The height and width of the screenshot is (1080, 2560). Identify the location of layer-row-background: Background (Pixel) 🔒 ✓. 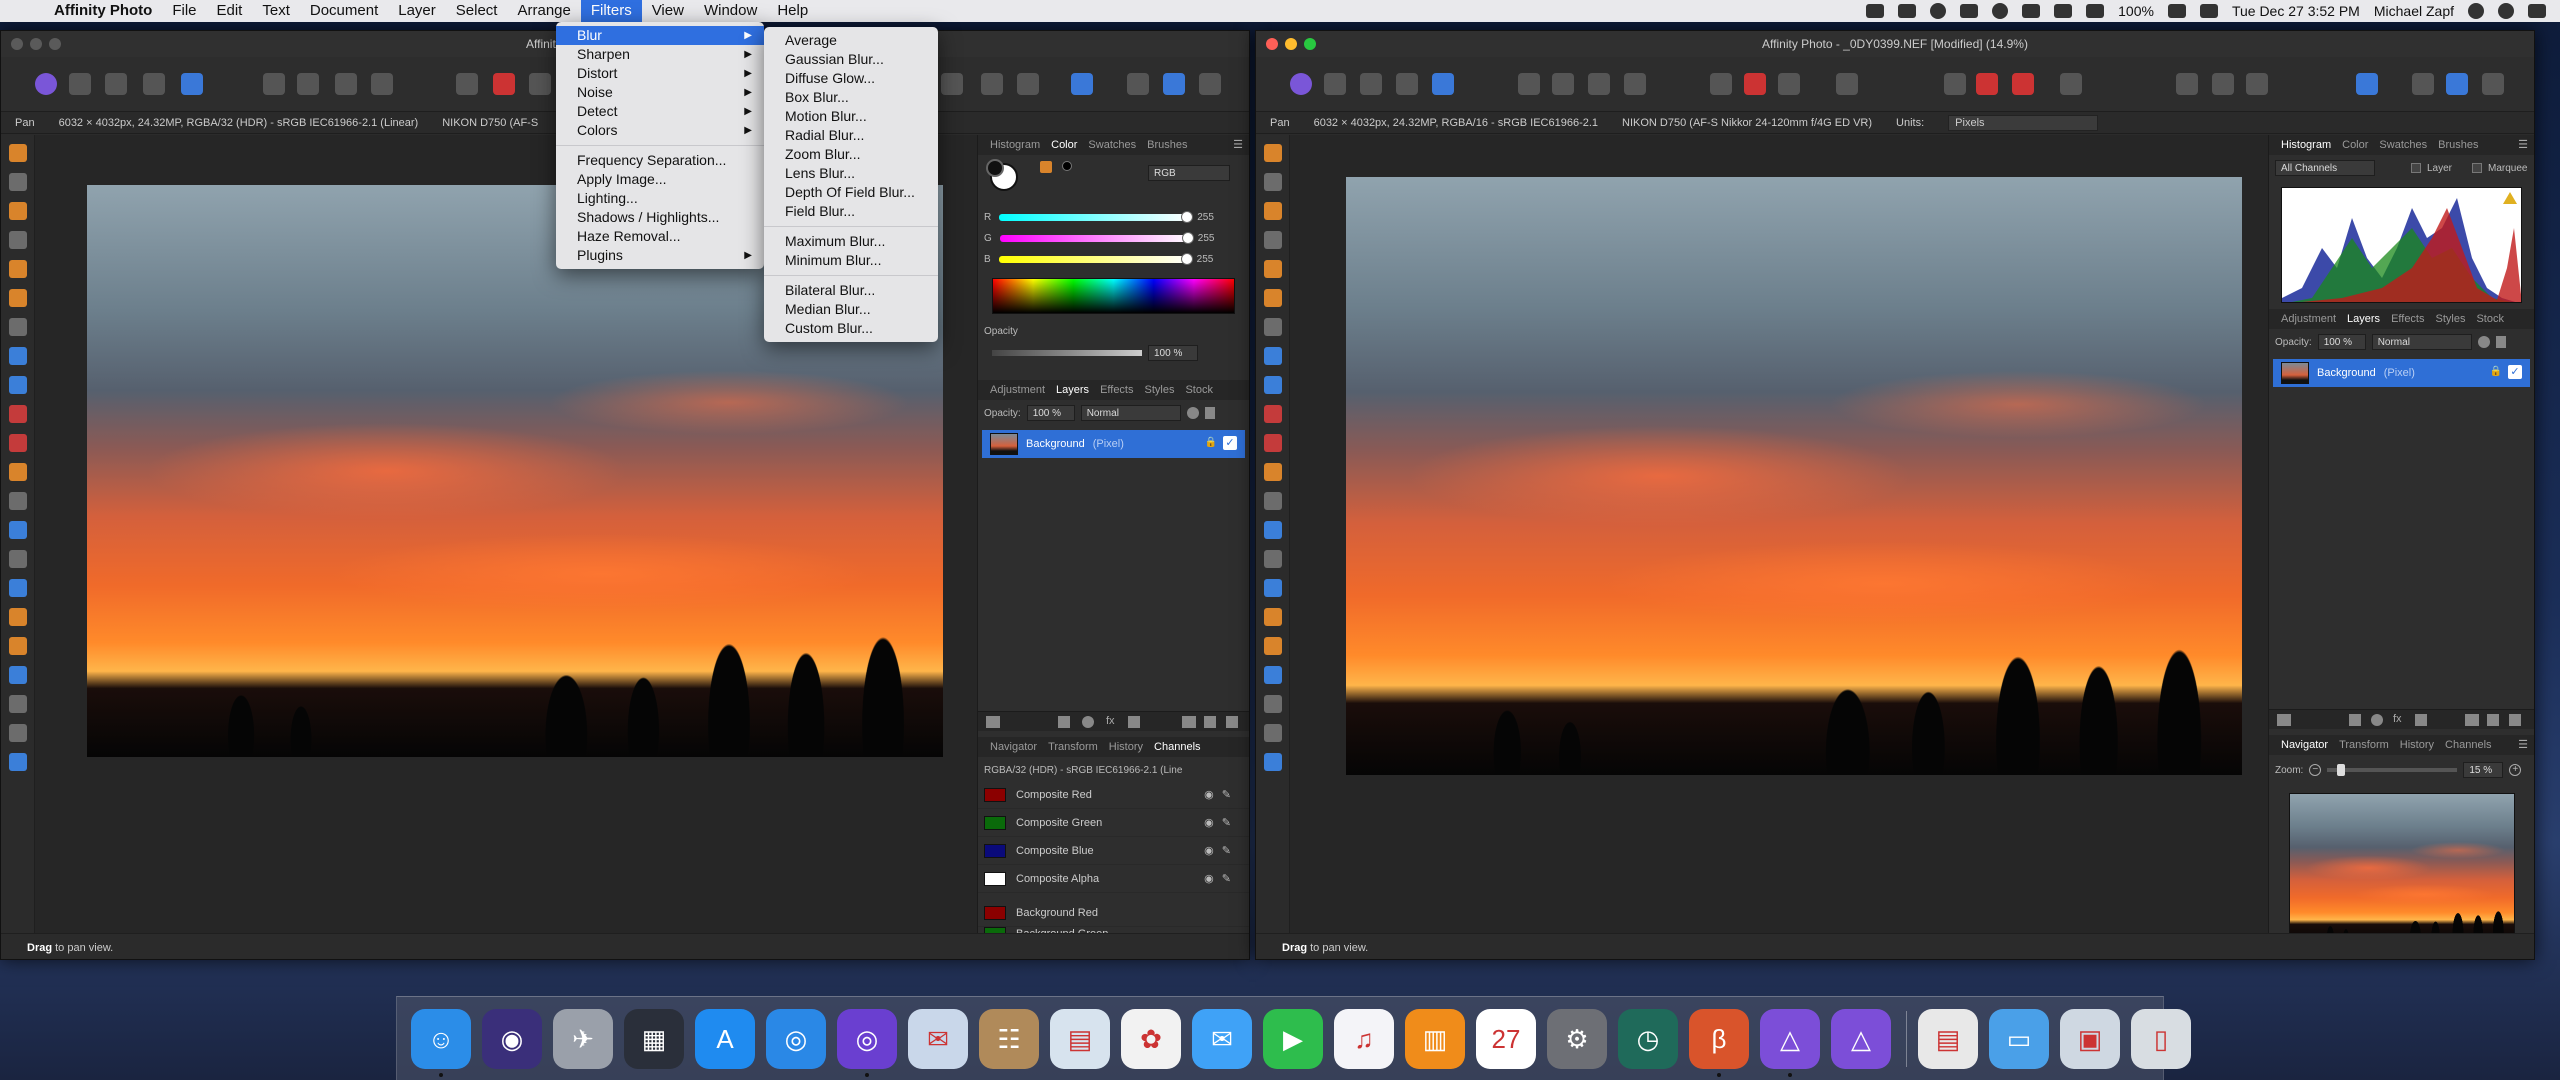
(1113, 444).